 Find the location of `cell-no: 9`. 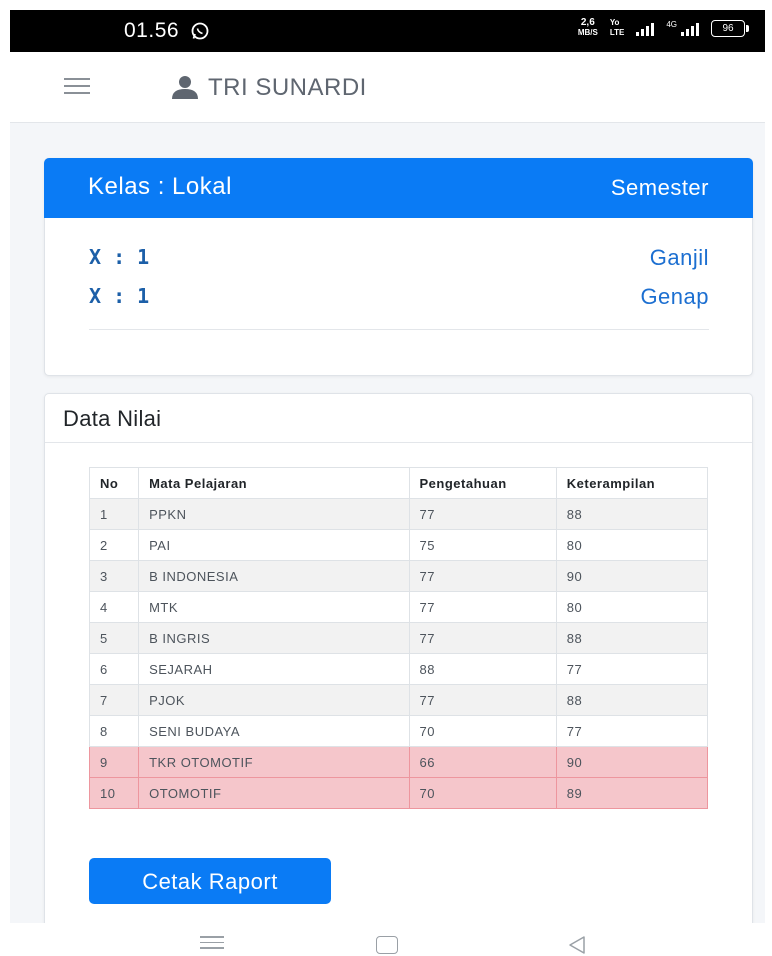

cell-no: 9 is located at coordinates (114, 762).